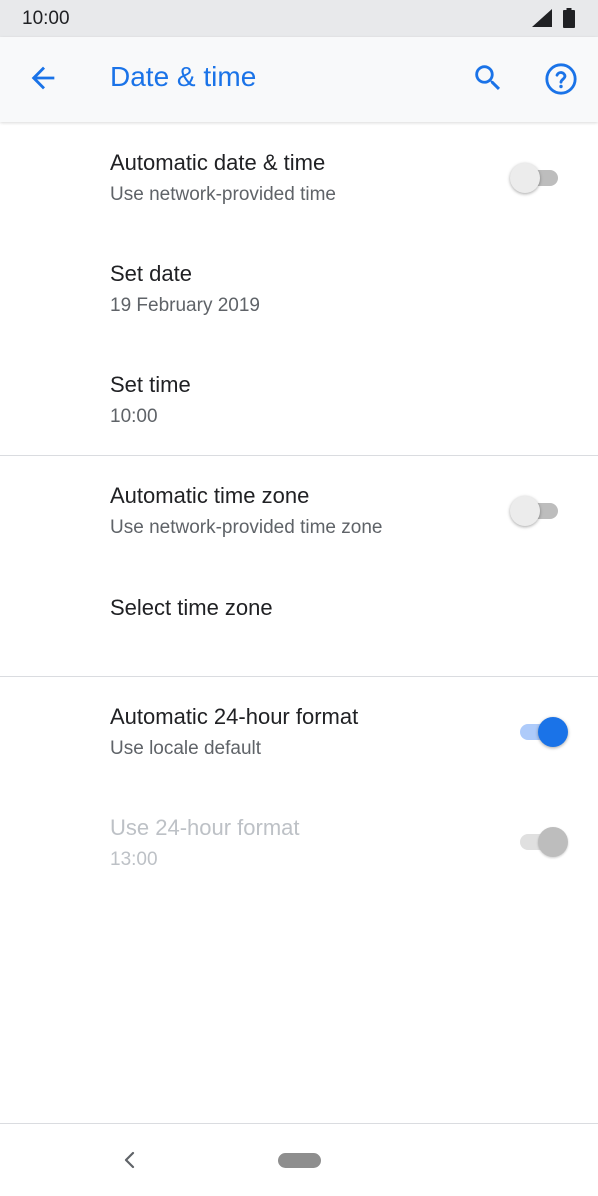 This screenshot has width=598, height=1196. What do you see at coordinates (183, 76) in the screenshot?
I see `page-title: Date & time` at bounding box center [183, 76].